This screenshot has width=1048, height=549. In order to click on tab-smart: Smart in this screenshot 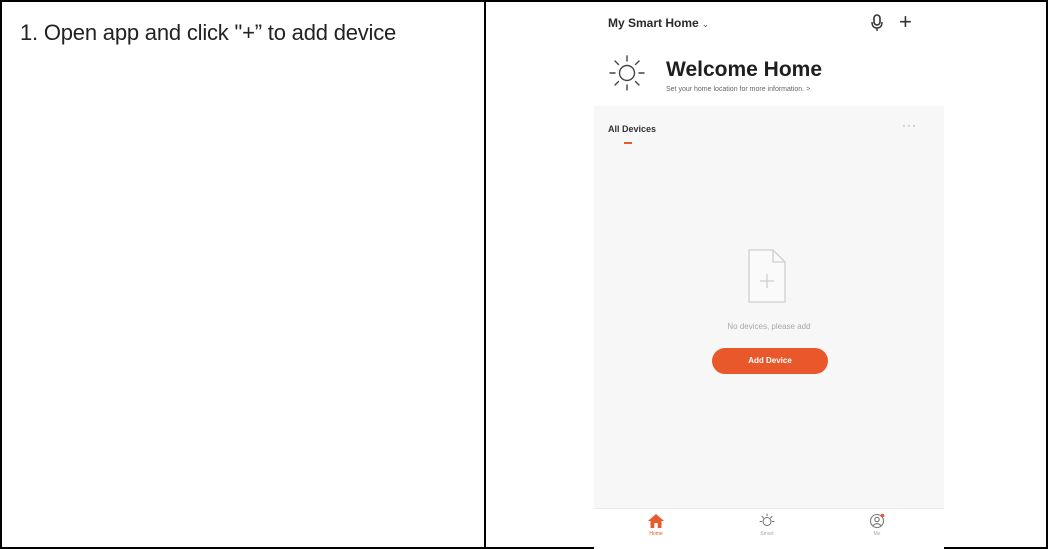, I will do `click(767, 525)`.